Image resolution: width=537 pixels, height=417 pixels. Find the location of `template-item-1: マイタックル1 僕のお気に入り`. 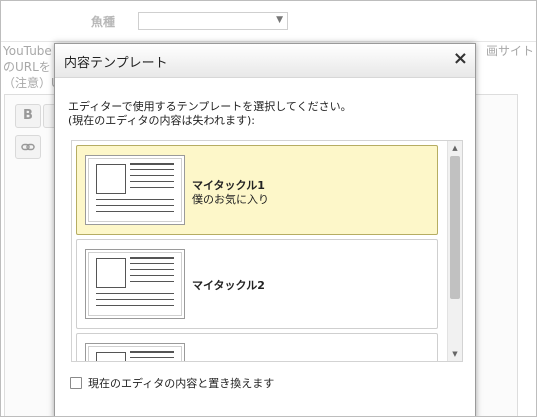

template-item-1: マイタックル1 僕のお気に入り is located at coordinates (257, 190).